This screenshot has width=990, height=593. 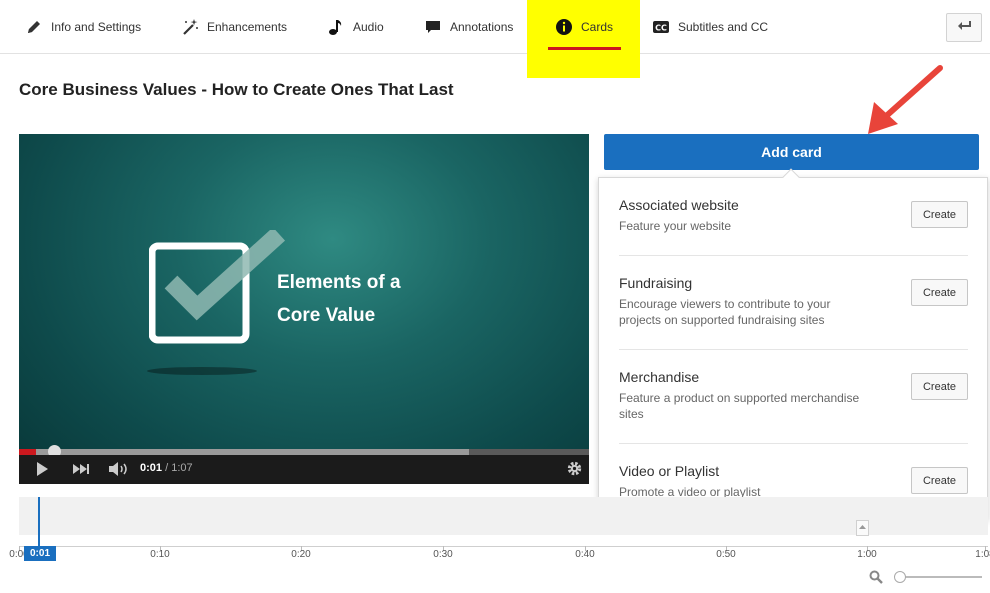 I want to click on svg-text: CC, so click(x=661, y=27).